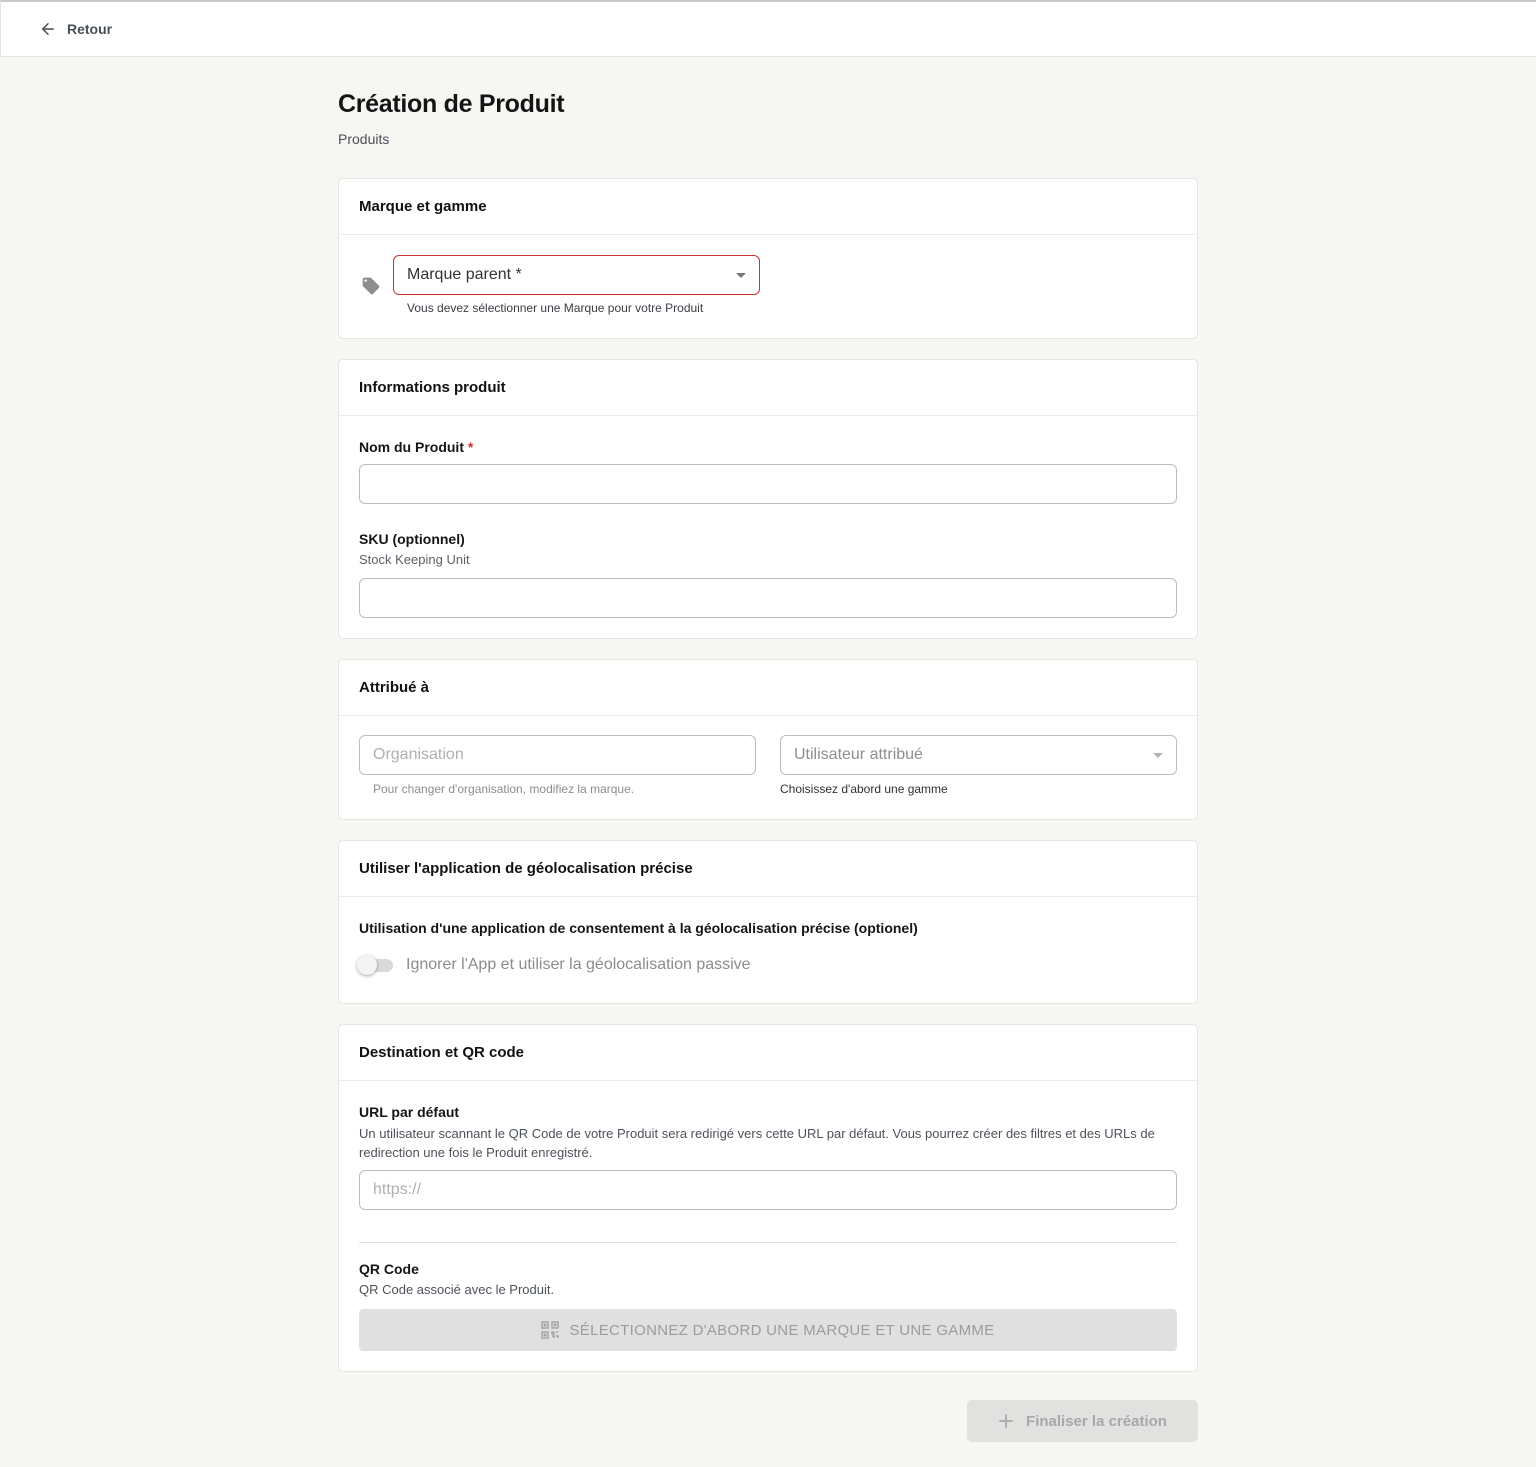 The height and width of the screenshot is (1467, 1536). What do you see at coordinates (768, 688) in the screenshot?
I see `assigned-title: Attribué à` at bounding box center [768, 688].